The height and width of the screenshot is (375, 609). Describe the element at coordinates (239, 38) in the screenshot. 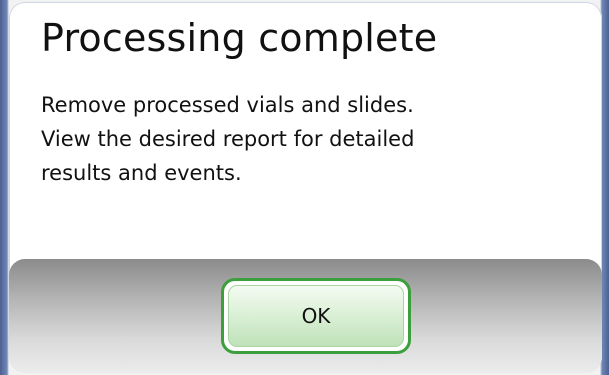

I see `dialog-title: Processing complete` at that location.